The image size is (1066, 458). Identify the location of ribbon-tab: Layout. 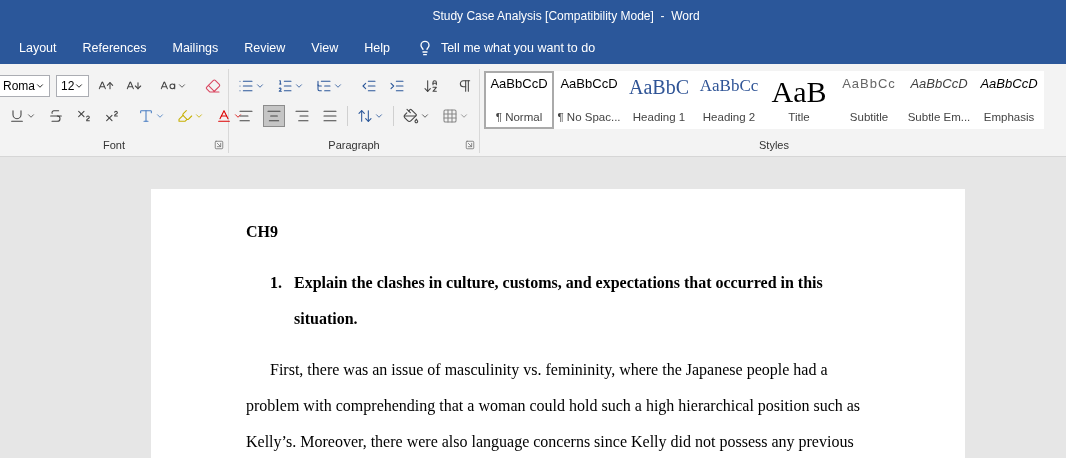
(38, 48).